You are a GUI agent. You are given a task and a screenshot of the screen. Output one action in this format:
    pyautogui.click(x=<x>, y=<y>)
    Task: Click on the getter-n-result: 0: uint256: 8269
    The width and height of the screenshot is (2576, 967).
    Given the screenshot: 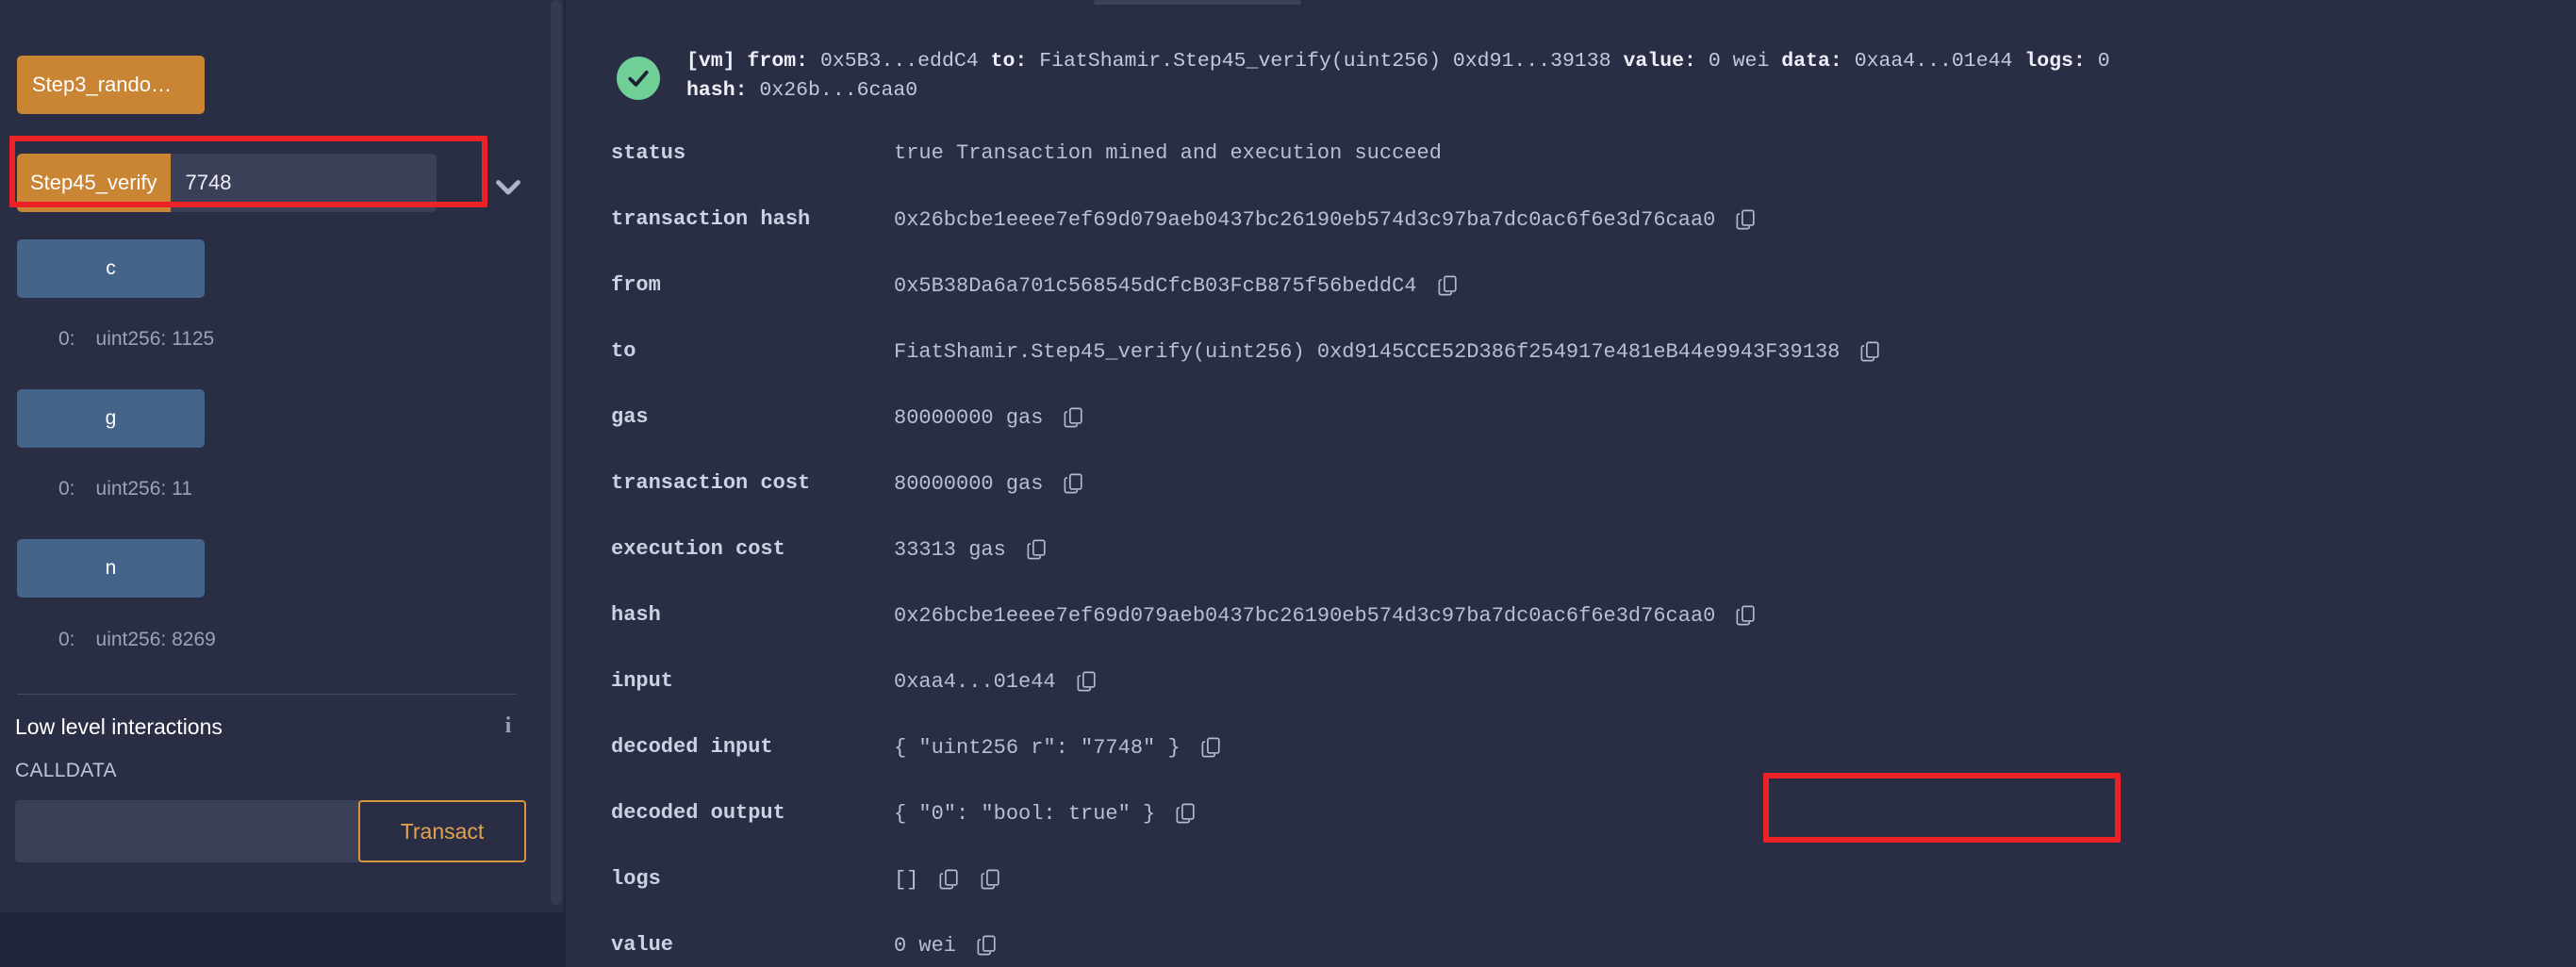 What is the action you would take?
    pyautogui.click(x=137, y=640)
    